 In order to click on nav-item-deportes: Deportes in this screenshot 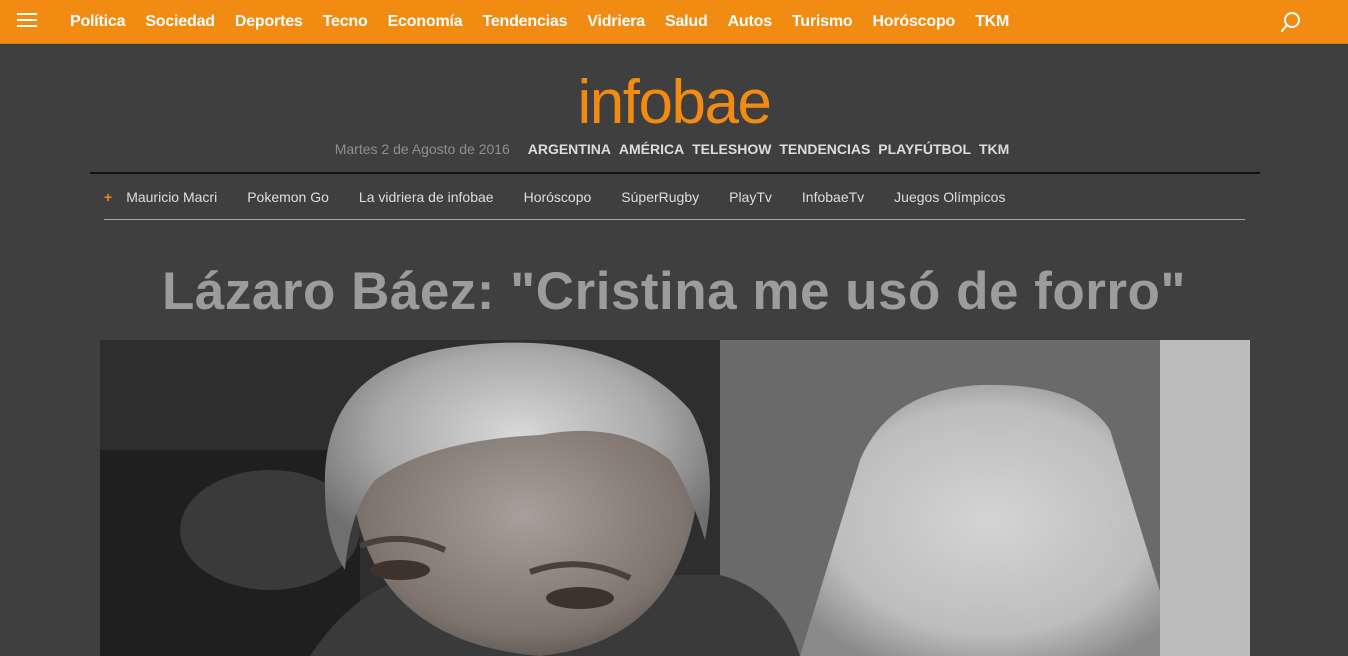, I will do `click(269, 22)`.